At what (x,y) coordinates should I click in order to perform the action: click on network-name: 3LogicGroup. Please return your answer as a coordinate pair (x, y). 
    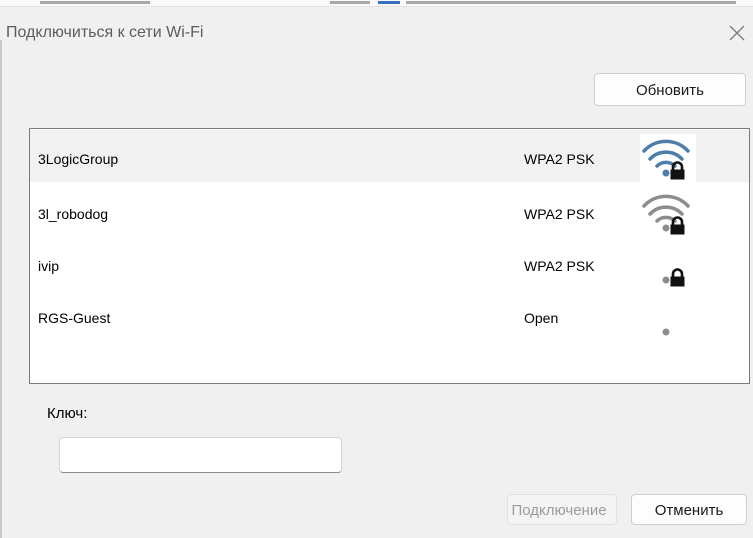
    Looking at the image, I should click on (78, 159).